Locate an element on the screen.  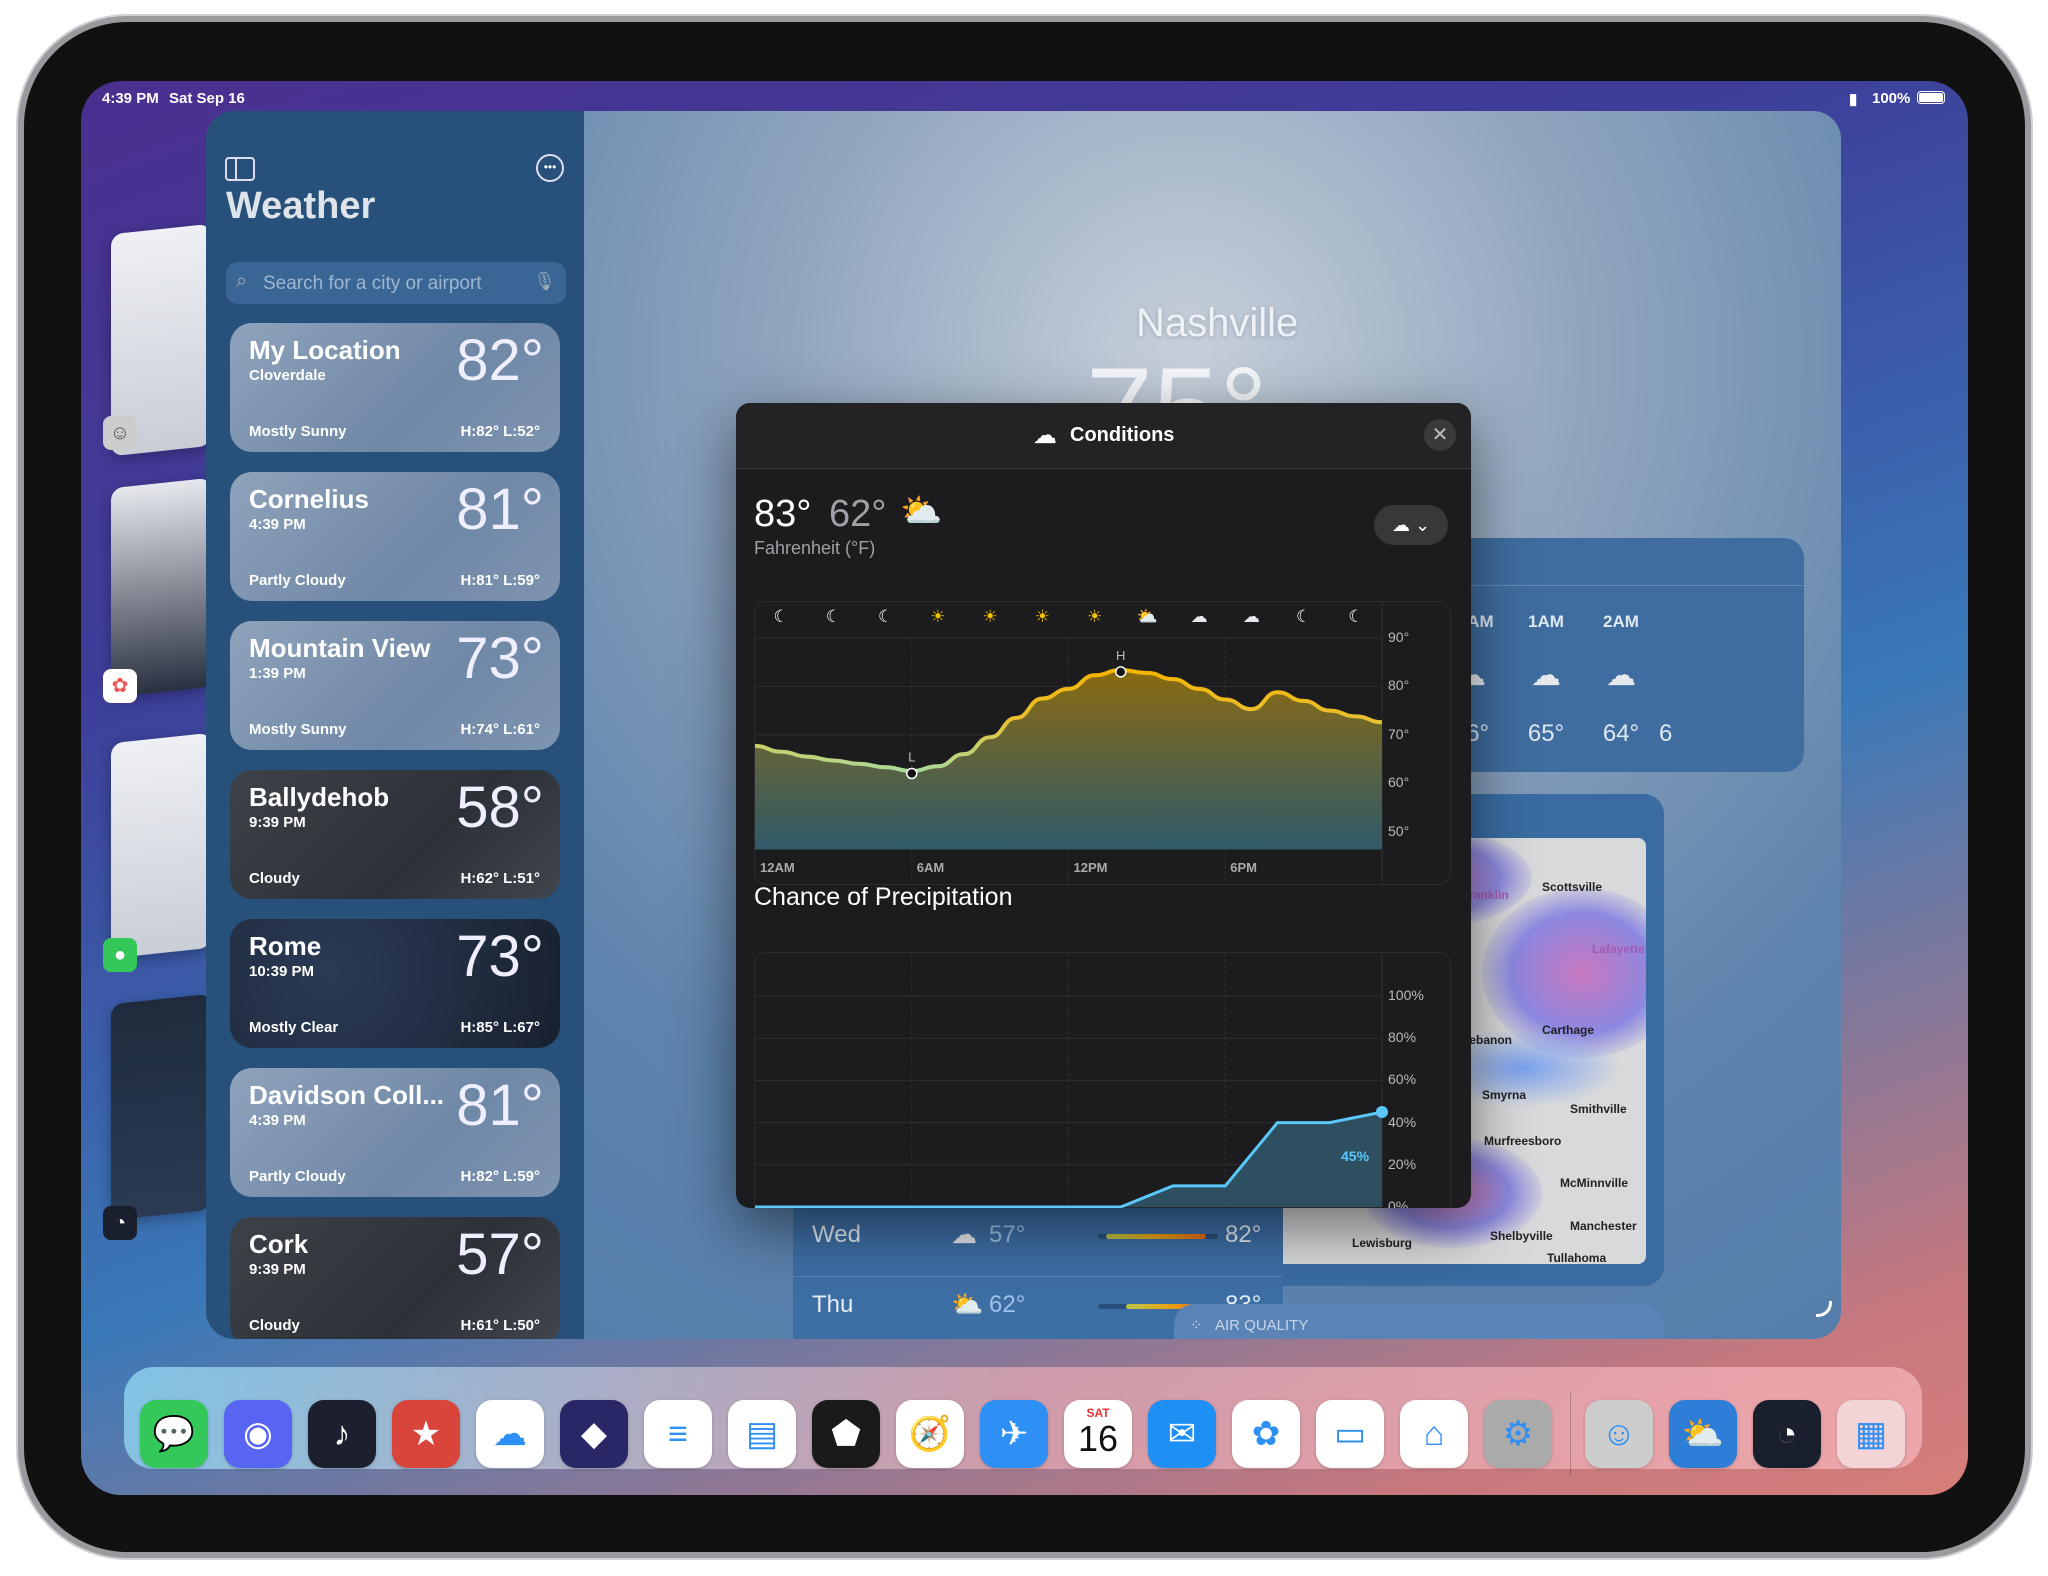
slideover-app-photos is located at coordinates (161, 587).